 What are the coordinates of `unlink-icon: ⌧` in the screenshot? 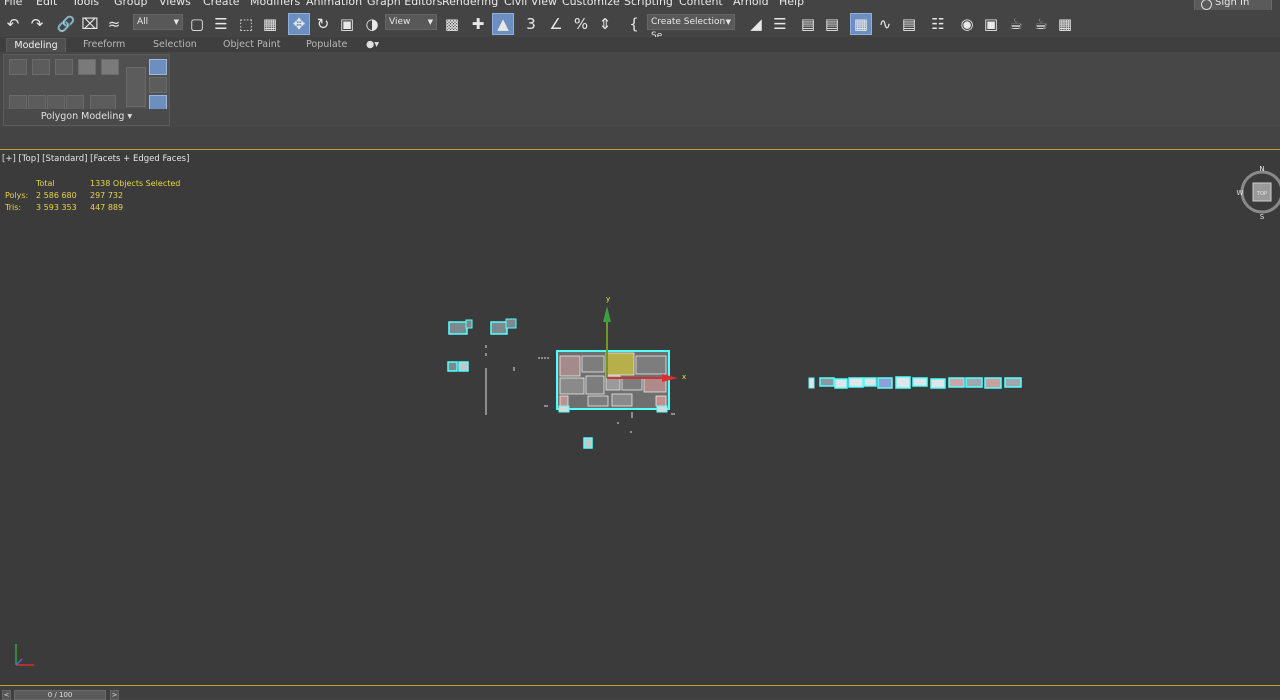 It's located at (90, 24).